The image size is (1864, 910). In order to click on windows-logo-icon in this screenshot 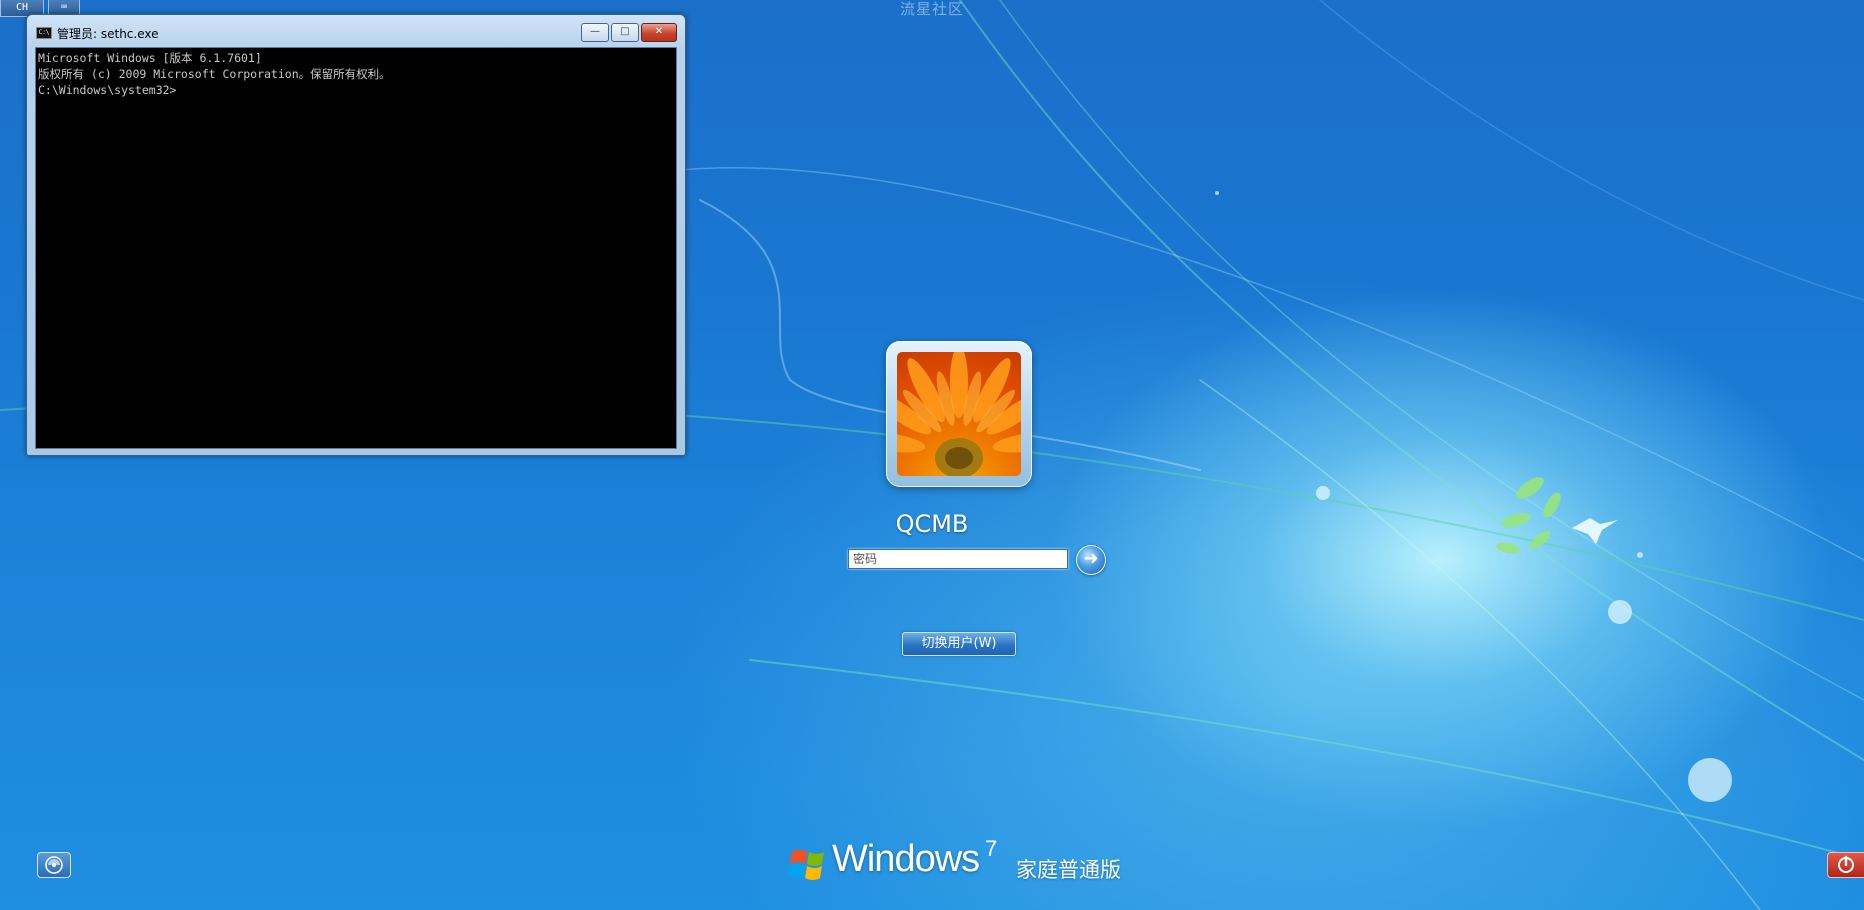, I will do `click(806, 865)`.